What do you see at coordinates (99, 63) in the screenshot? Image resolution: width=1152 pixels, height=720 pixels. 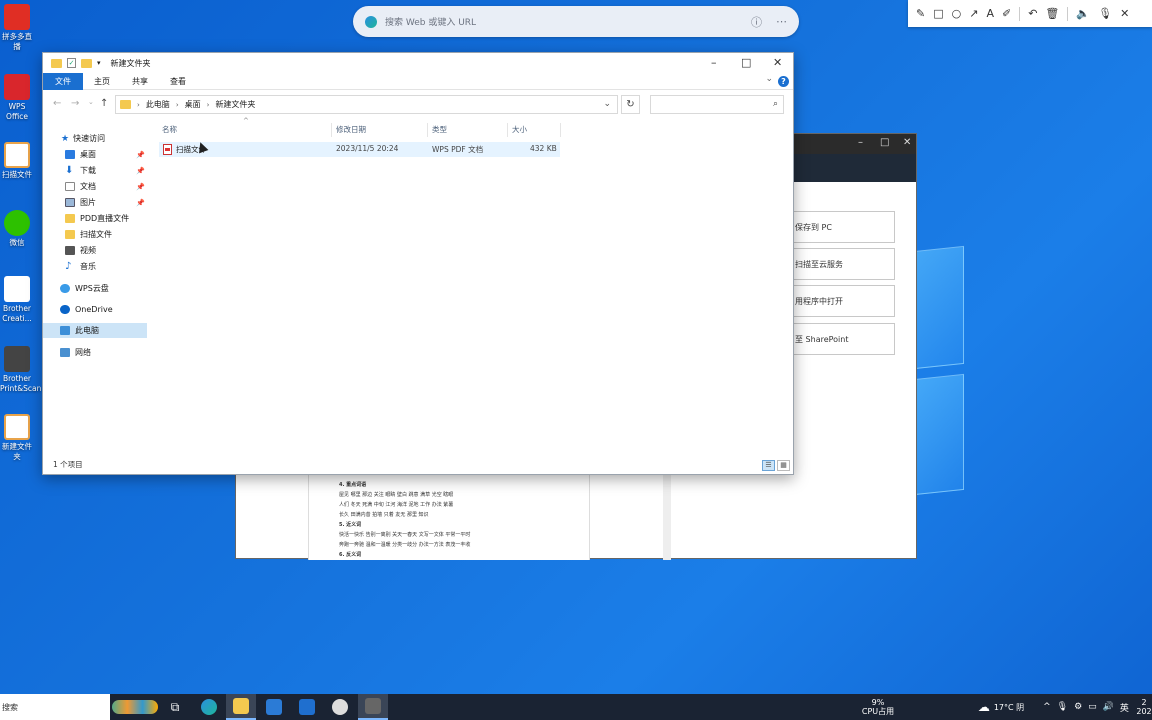 I see `customize-toolbar-icon: ▾` at bounding box center [99, 63].